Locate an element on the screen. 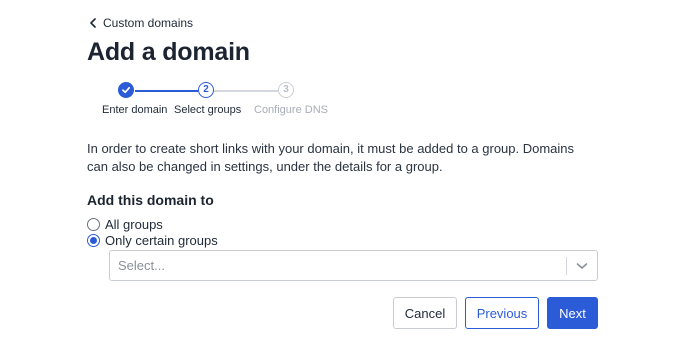  step-2-label: Select groups is located at coordinates (208, 110).